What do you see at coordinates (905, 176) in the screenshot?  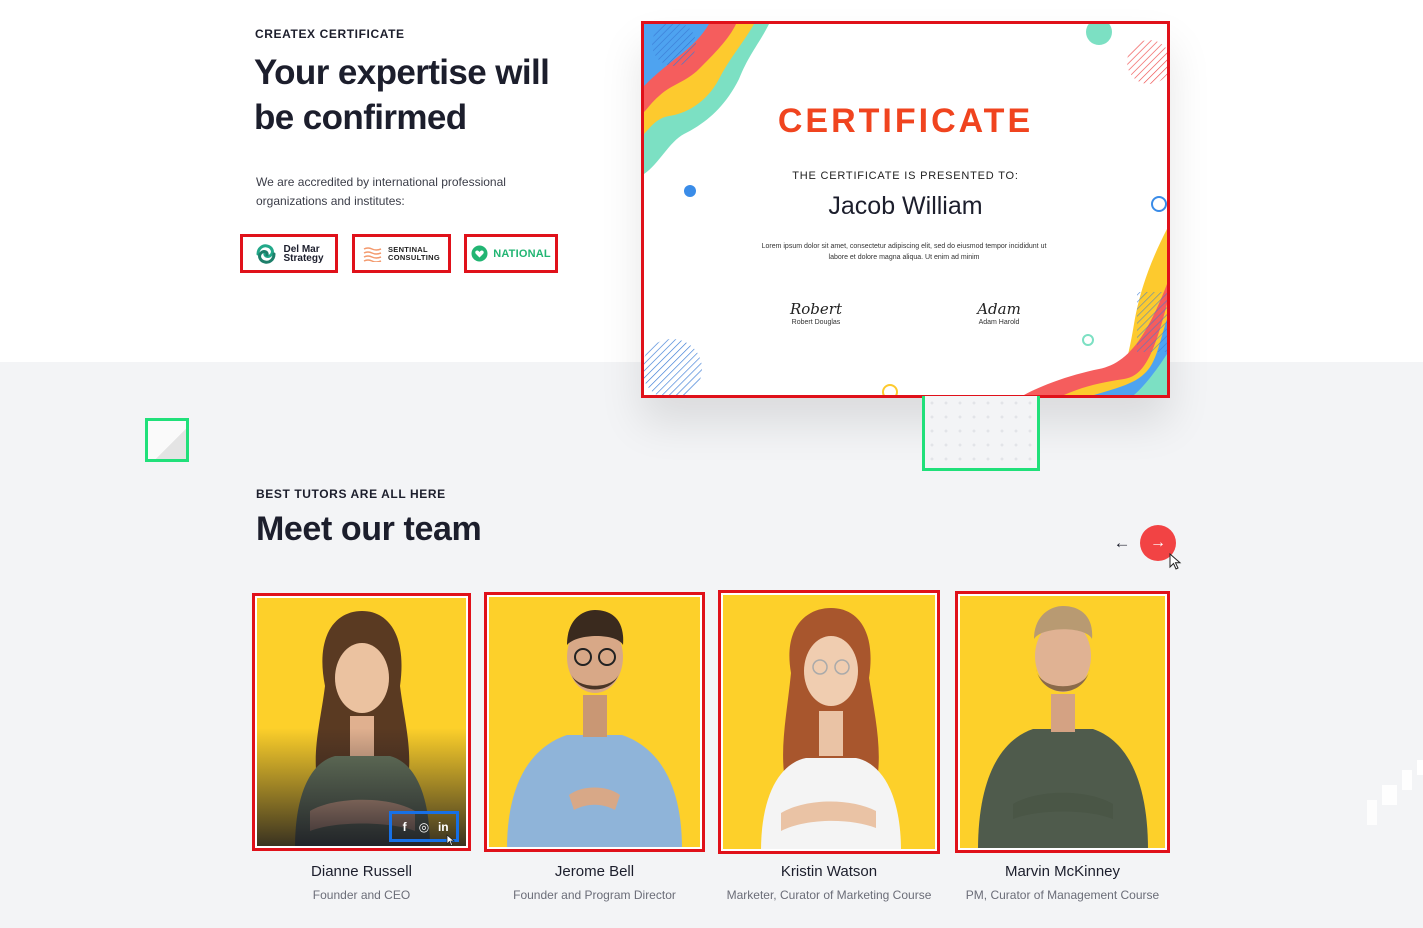 I see `certificate-presented-label: THE CERTIFICATE IS PRESENTED TO:` at bounding box center [905, 176].